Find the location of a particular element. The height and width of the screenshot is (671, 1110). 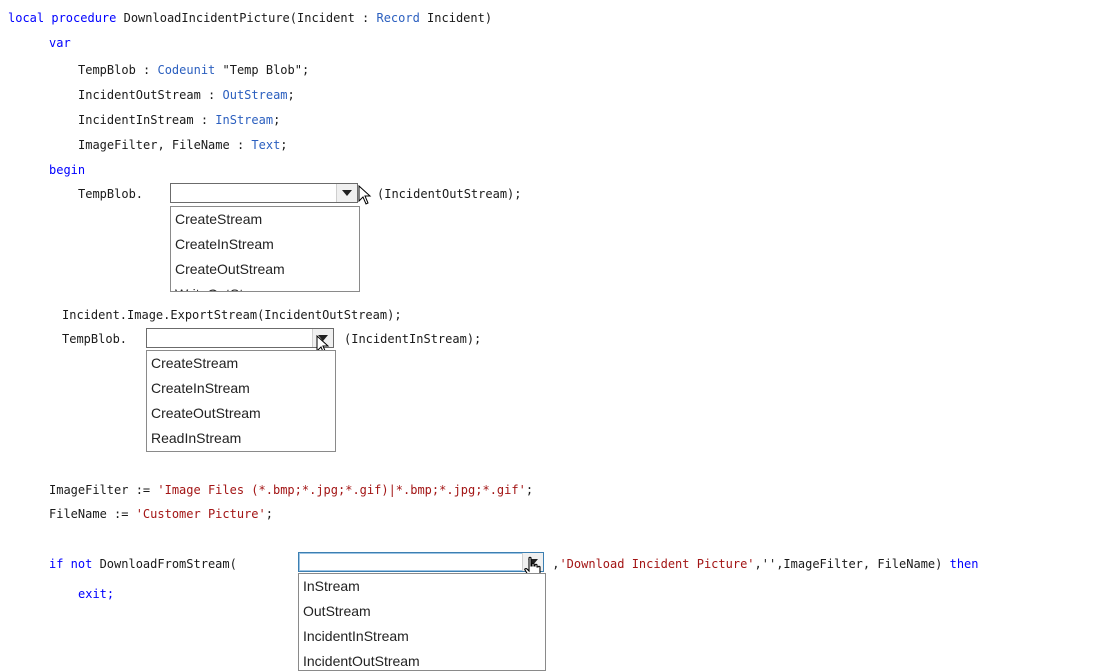

declaration-imagefilter-filename: ImageFilter, FileName : Text; is located at coordinates (183, 145).